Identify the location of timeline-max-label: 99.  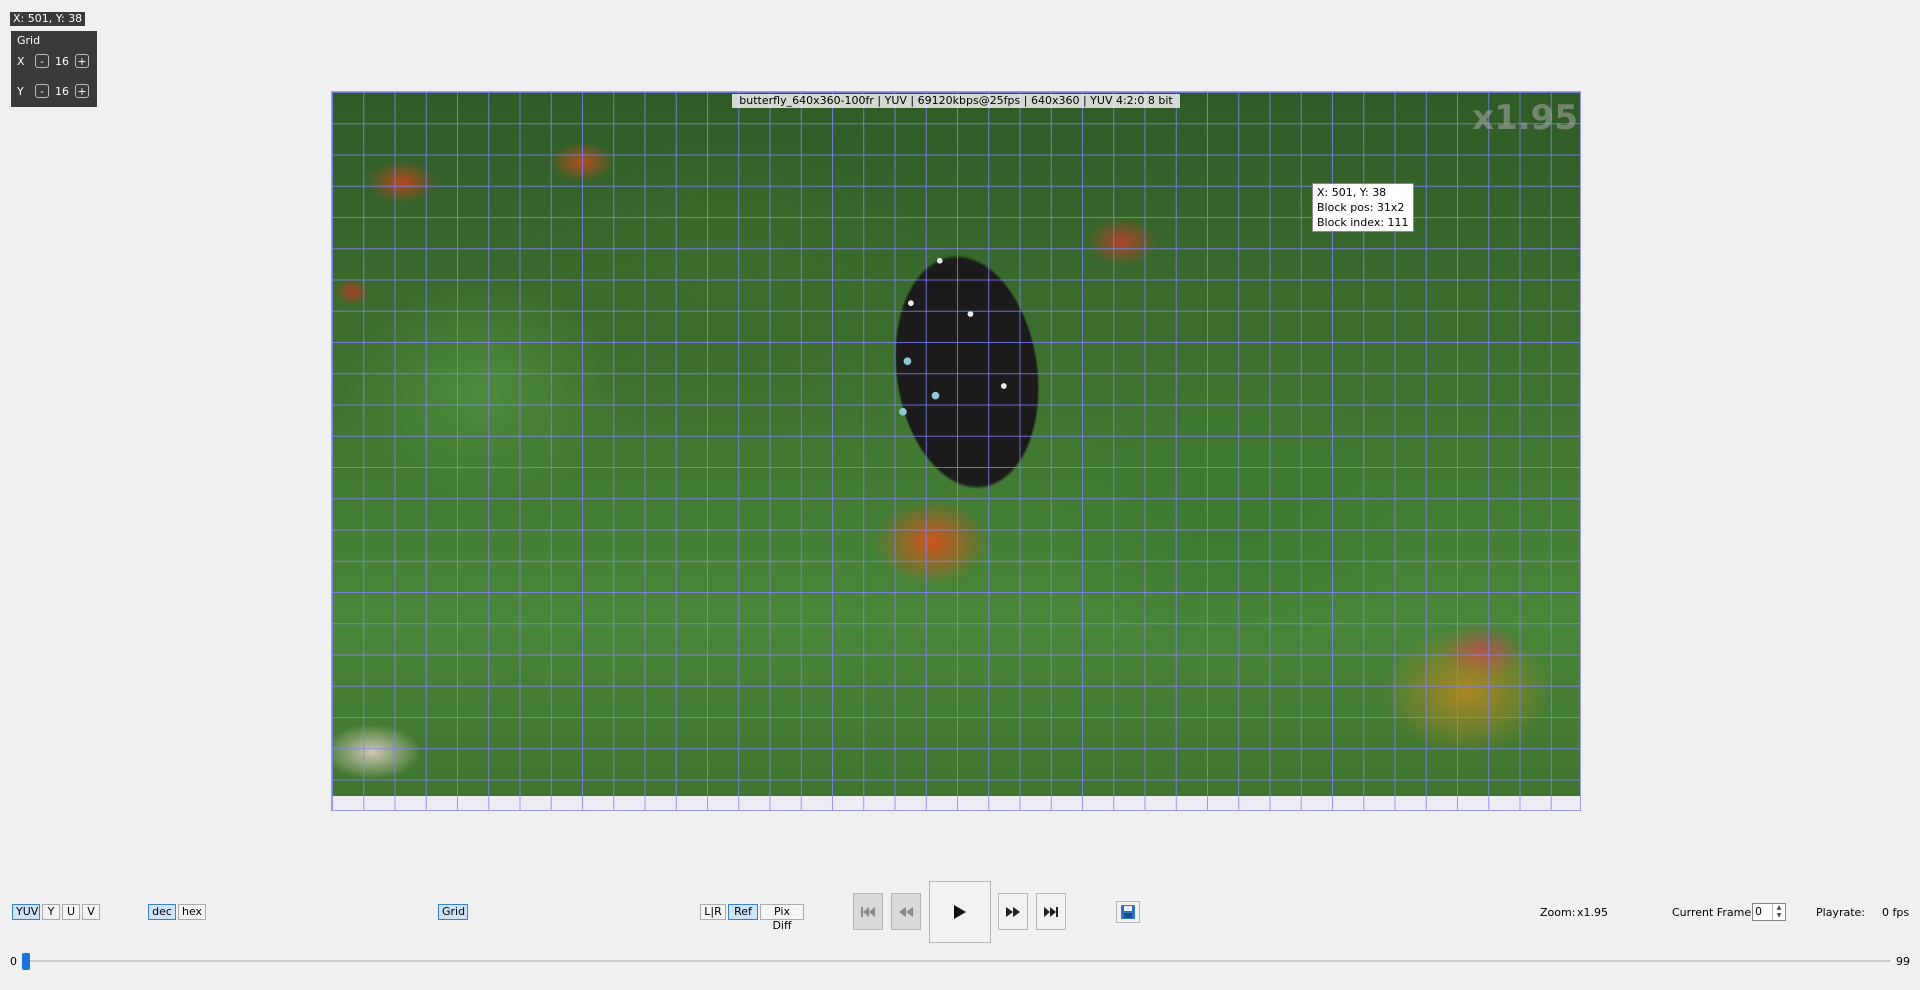
(1903, 961).